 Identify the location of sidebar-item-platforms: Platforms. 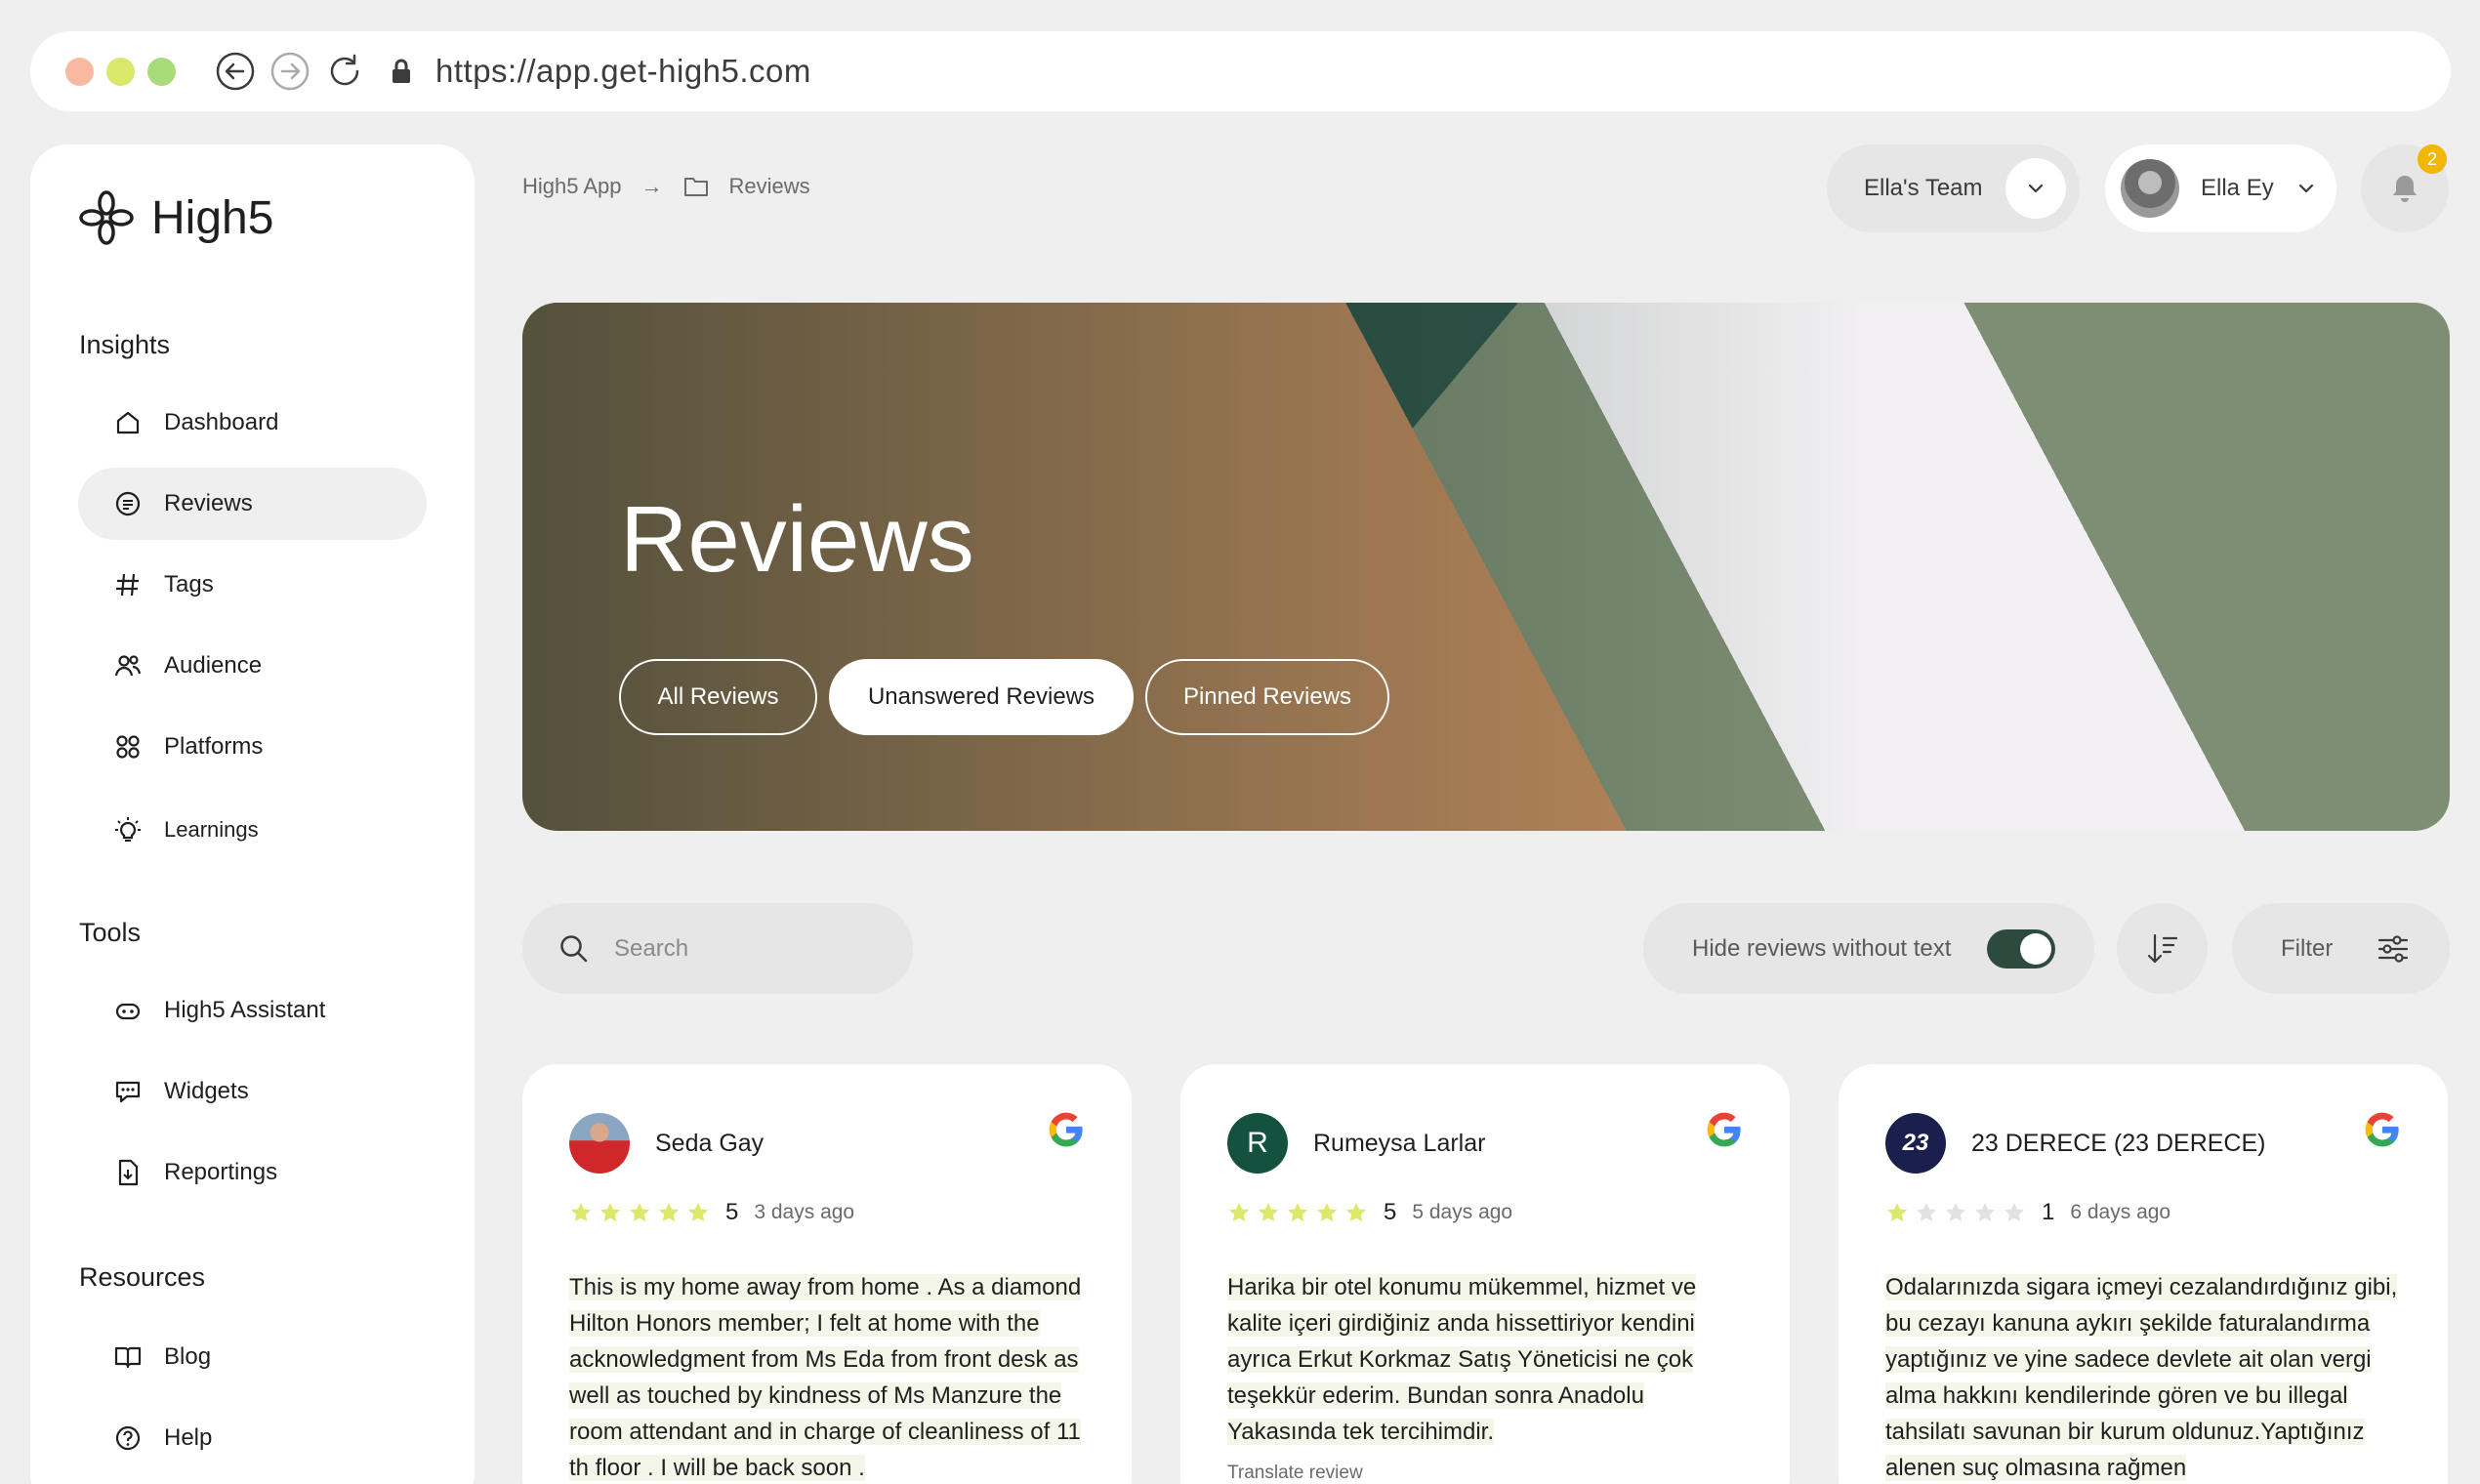
(253, 747).